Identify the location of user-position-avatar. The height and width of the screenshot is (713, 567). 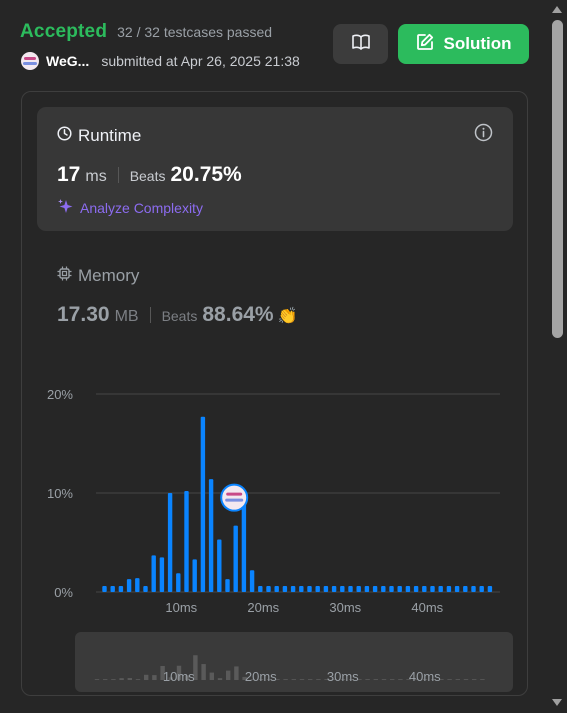
(234, 497).